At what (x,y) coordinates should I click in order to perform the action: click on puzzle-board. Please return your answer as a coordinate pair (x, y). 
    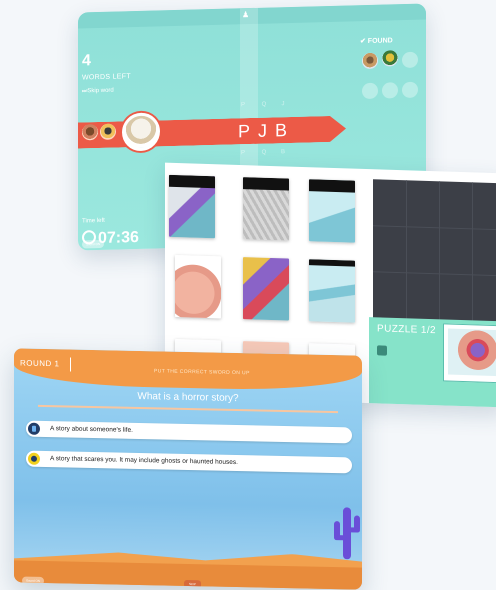
    Looking at the image, I should click on (434, 251).